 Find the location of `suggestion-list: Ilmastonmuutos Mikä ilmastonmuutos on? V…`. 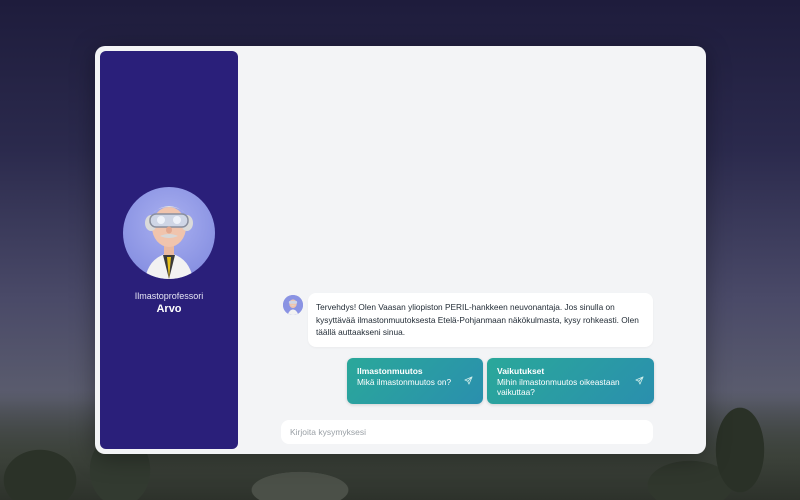

suggestion-list: Ilmastonmuutos Mikä ilmastonmuutos on? V… is located at coordinates (500, 381).